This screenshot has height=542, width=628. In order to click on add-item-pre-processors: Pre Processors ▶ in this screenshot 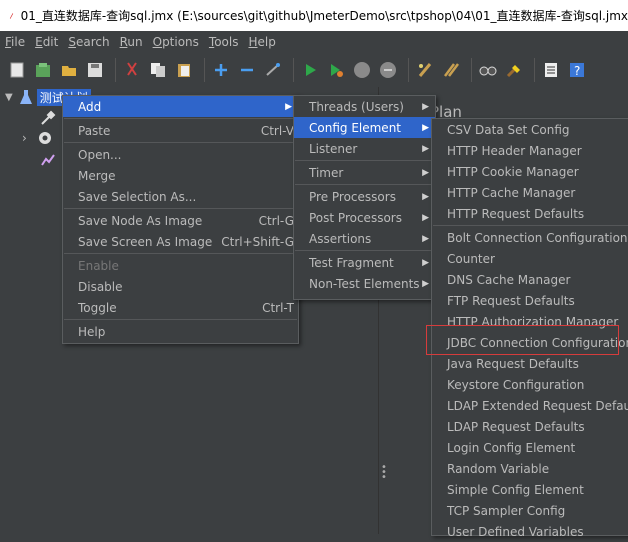, I will do `click(364, 196)`.